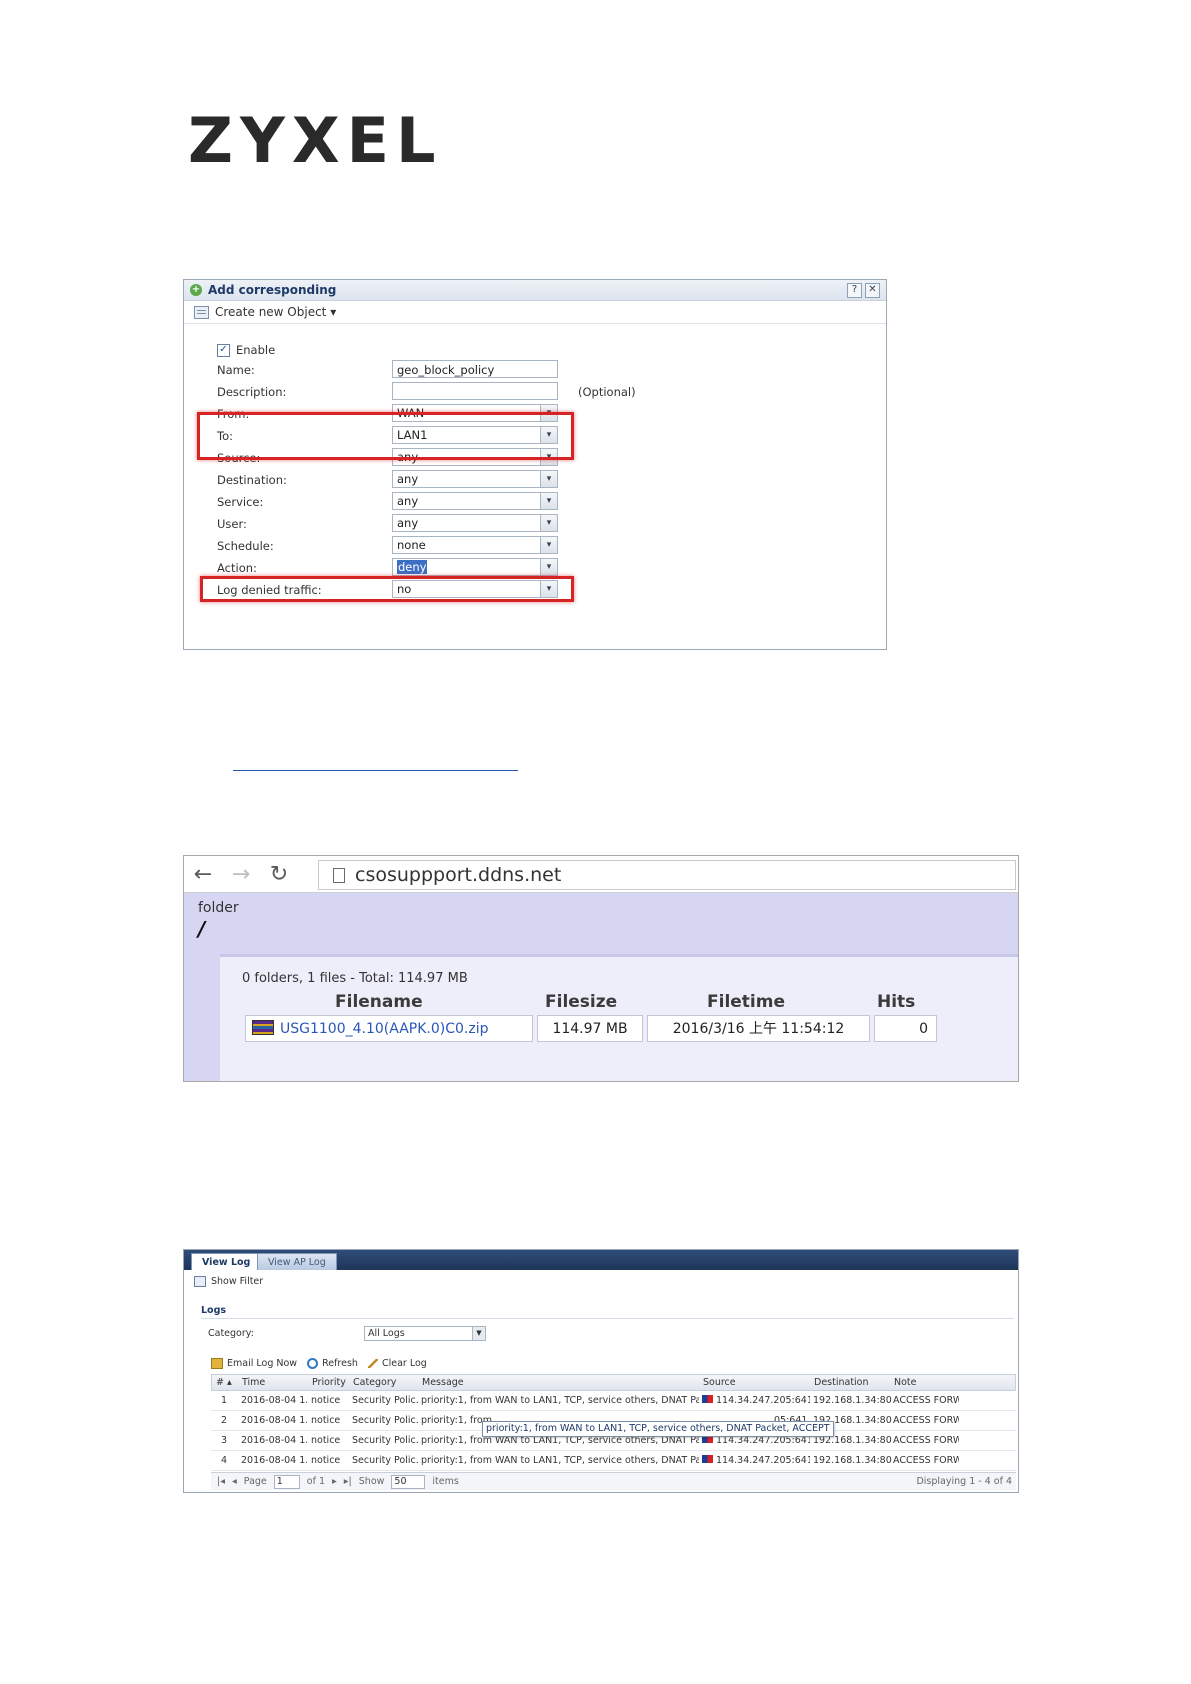 Image resolution: width=1191 pixels, height=1684 pixels. I want to click on column-message: Message, so click(443, 1382).